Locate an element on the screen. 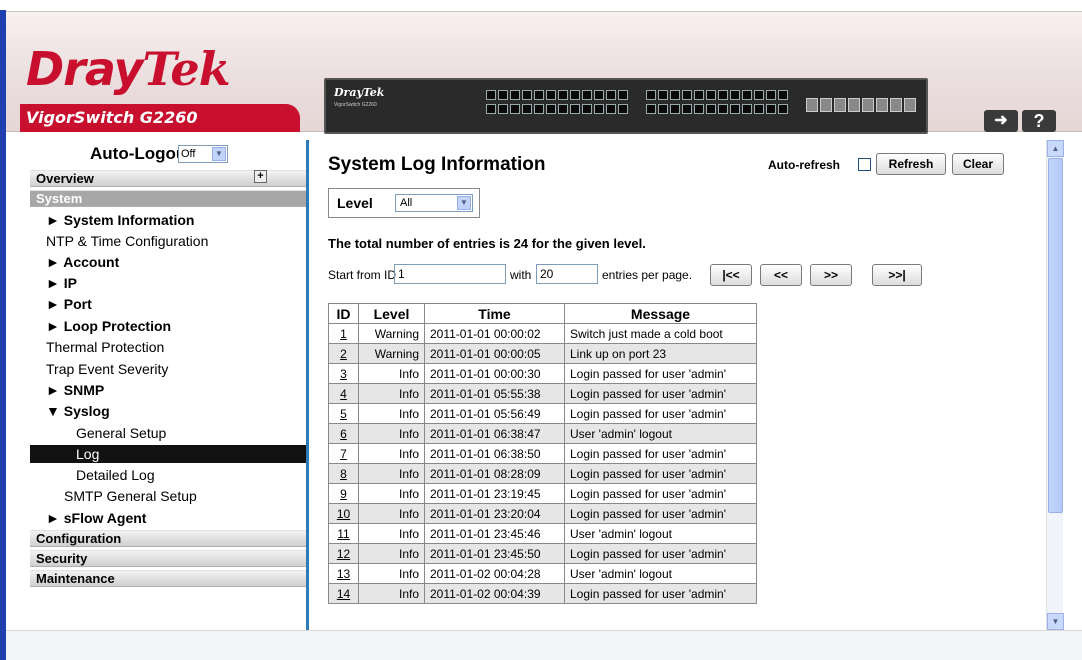  next-page-button: >> is located at coordinates (831, 275).